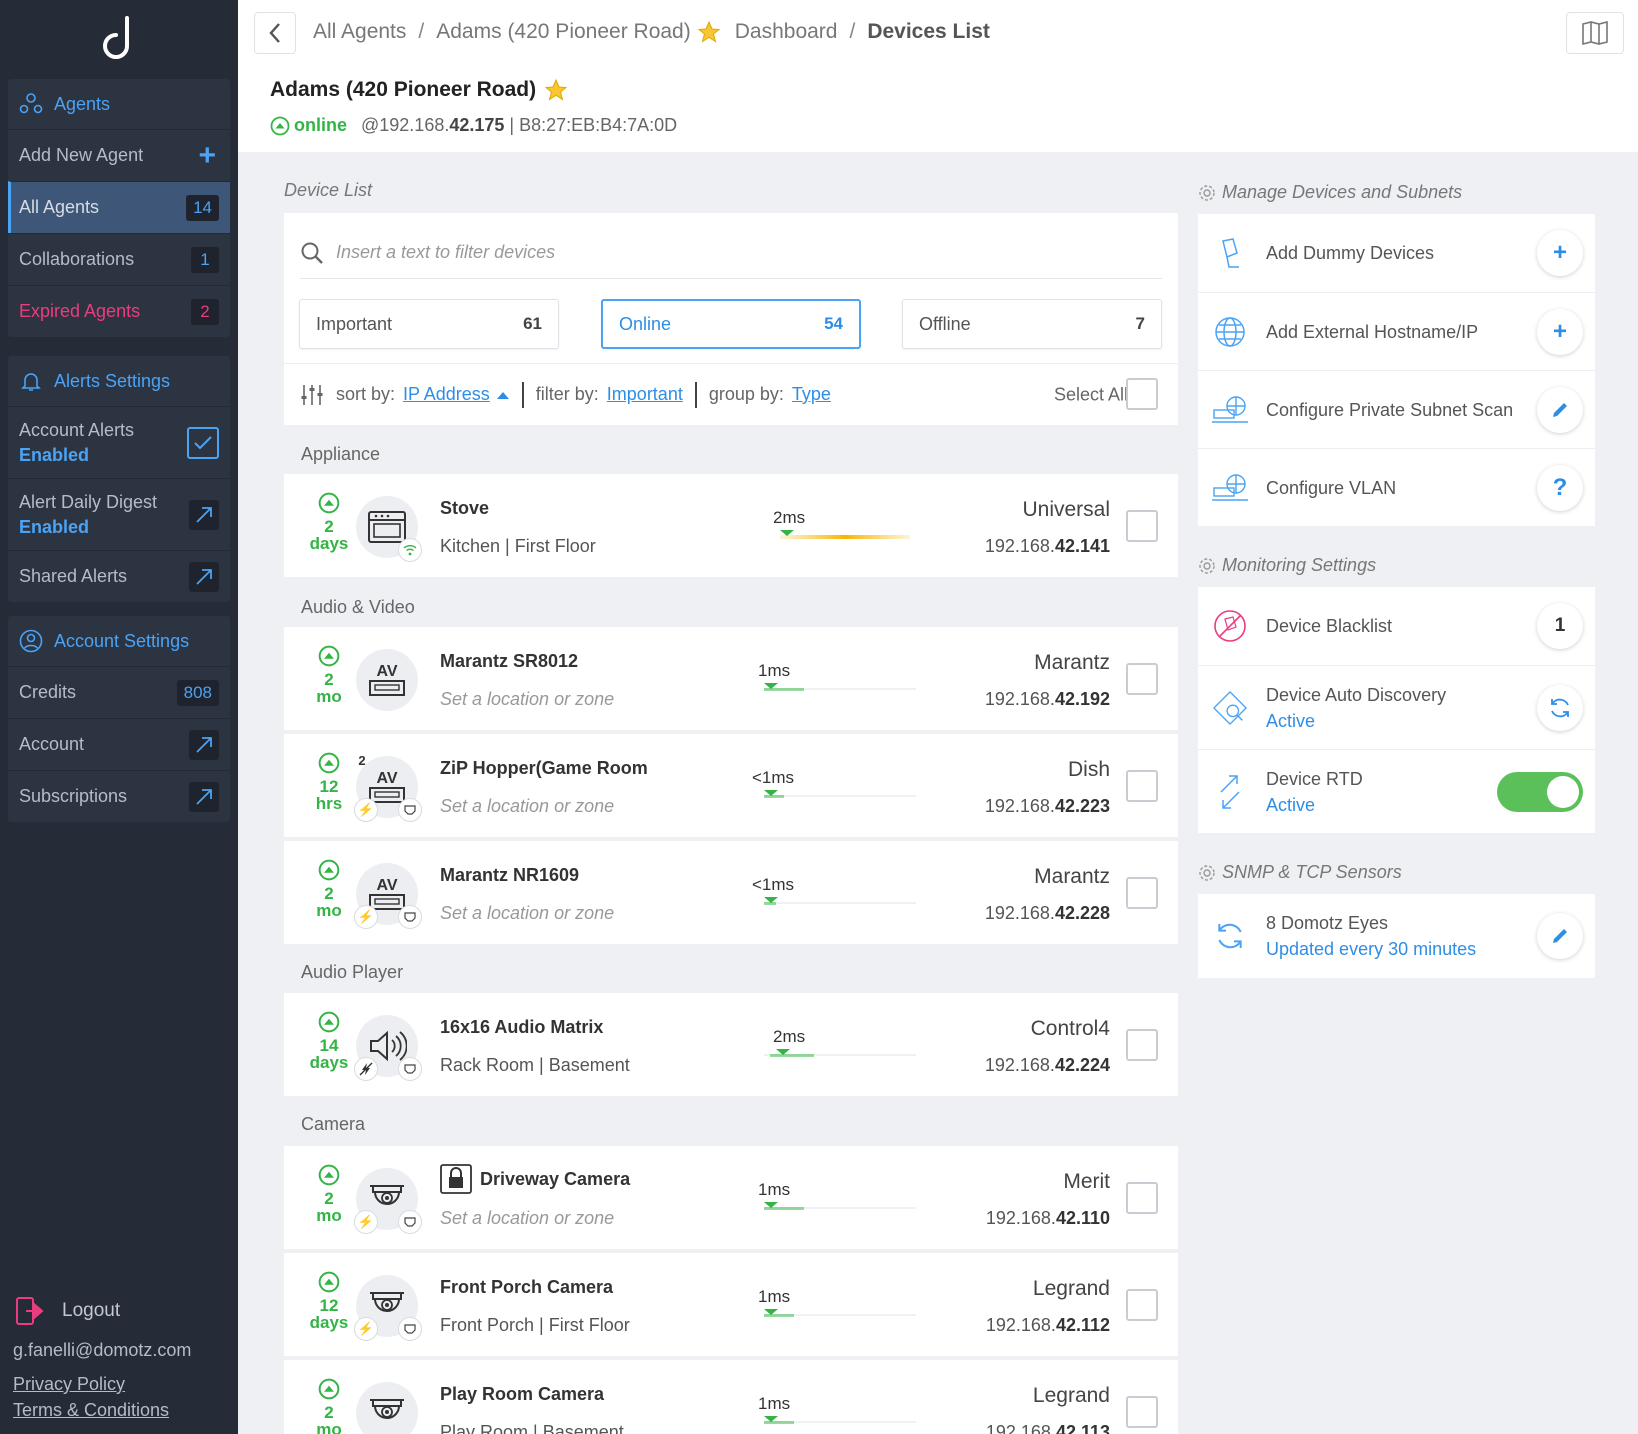 The width and height of the screenshot is (1638, 1434). Describe the element at coordinates (1396, 936) in the screenshot. I see `domotz-eyes-item: 8 Domotz Eyes Updated every 30 minutes` at that location.